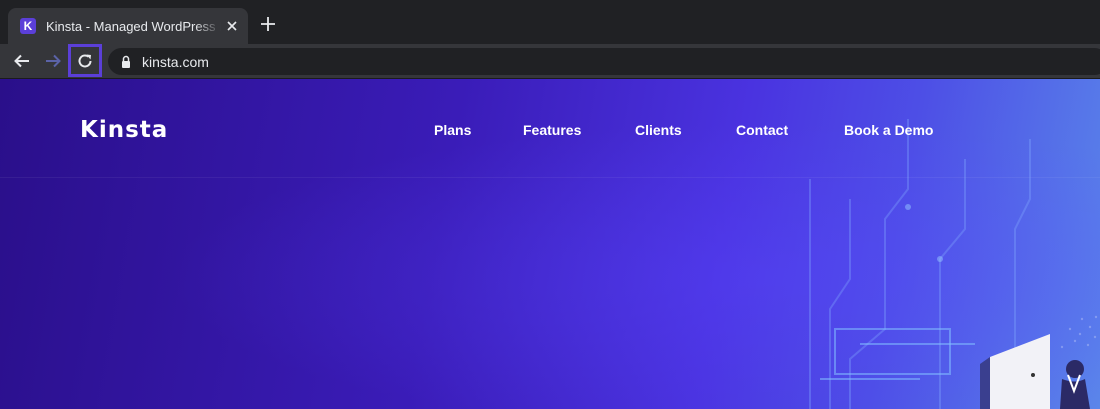 This screenshot has height=409, width=1100. What do you see at coordinates (232, 26) in the screenshot?
I see `close-icon` at bounding box center [232, 26].